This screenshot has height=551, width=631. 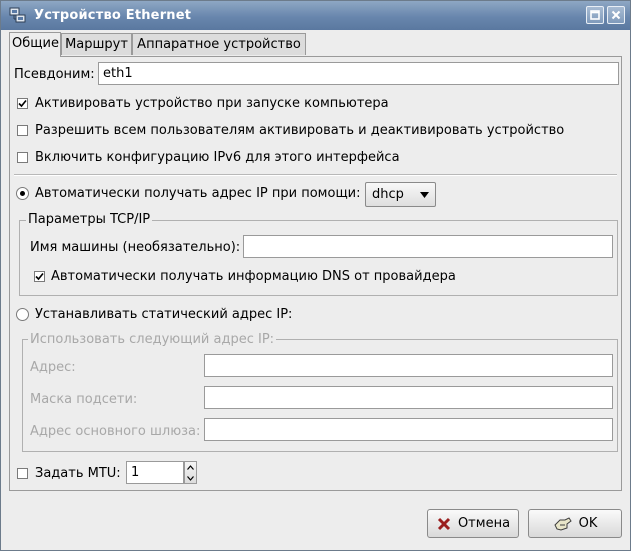 What do you see at coordinates (115, 431) in the screenshot?
I see `gateway-label: Адрес основного шлюза:` at bounding box center [115, 431].